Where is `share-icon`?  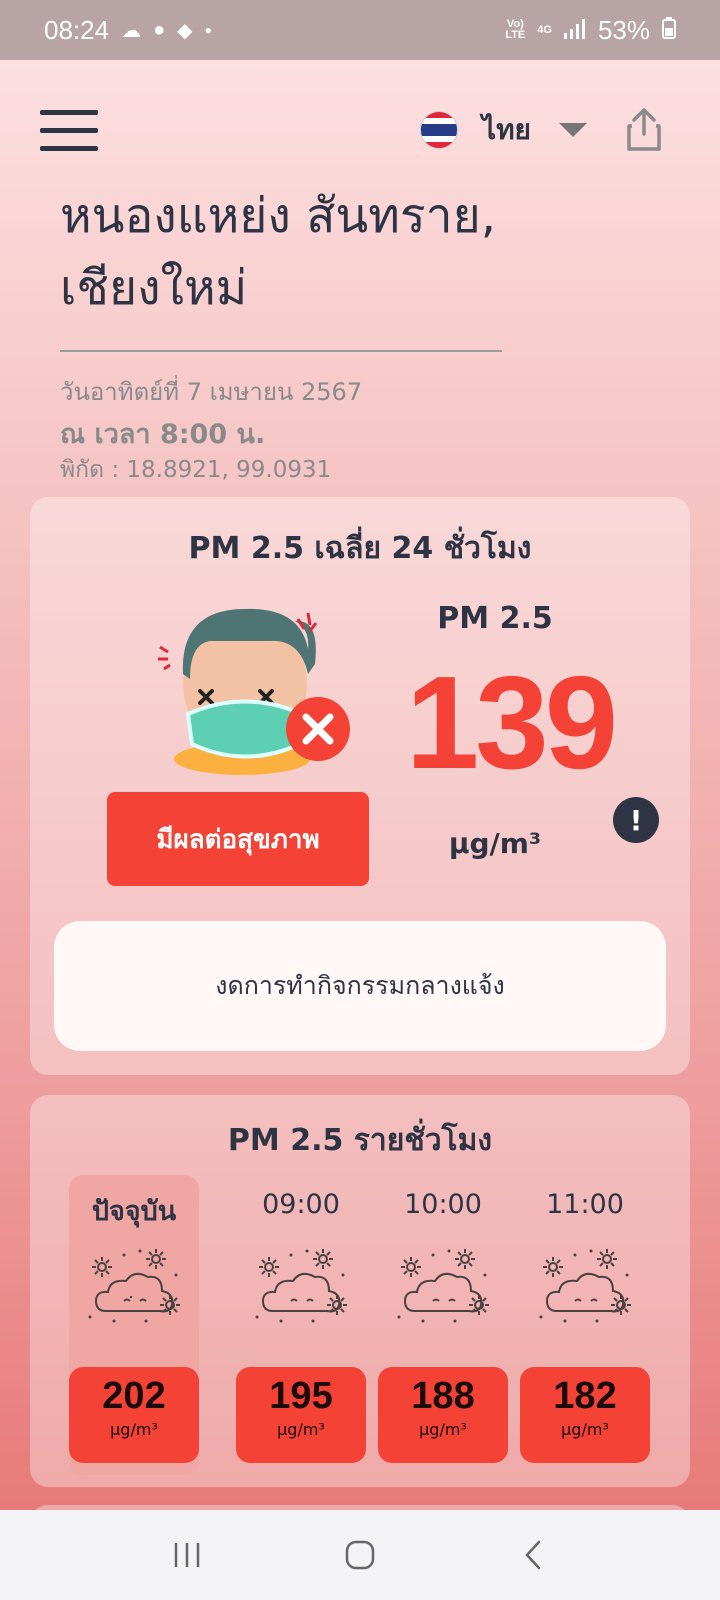
share-icon is located at coordinates (644, 129).